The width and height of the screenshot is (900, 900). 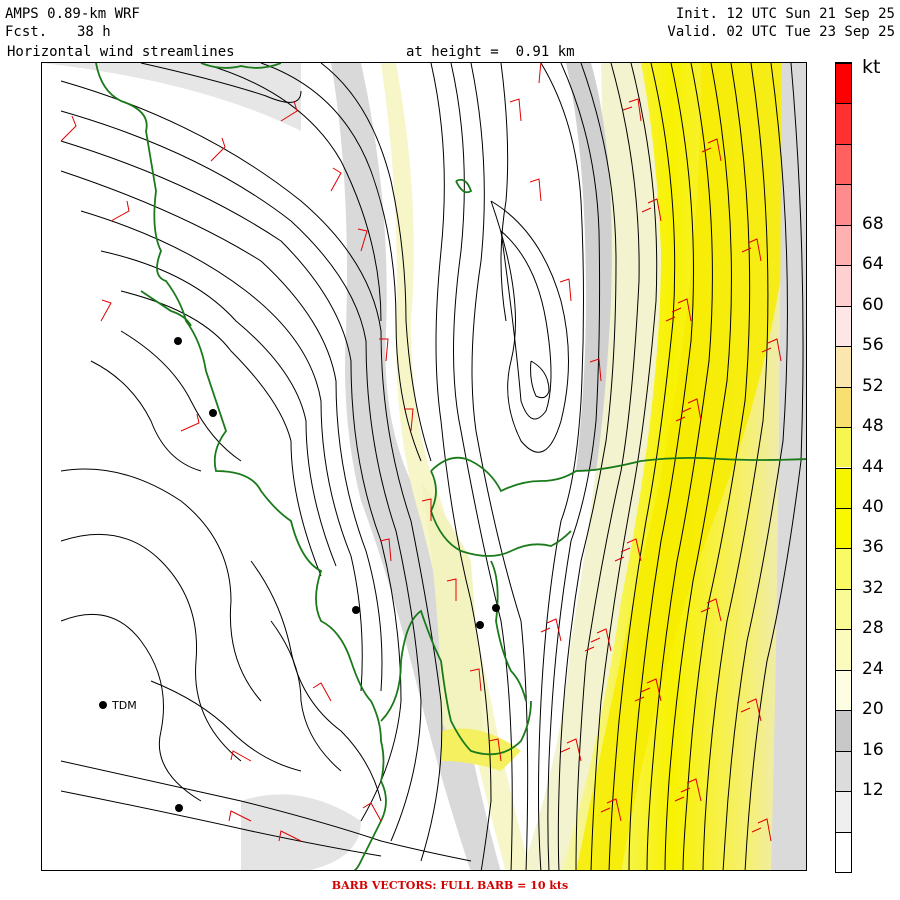 I want to click on station-marker-tdm, so click(x=103, y=705).